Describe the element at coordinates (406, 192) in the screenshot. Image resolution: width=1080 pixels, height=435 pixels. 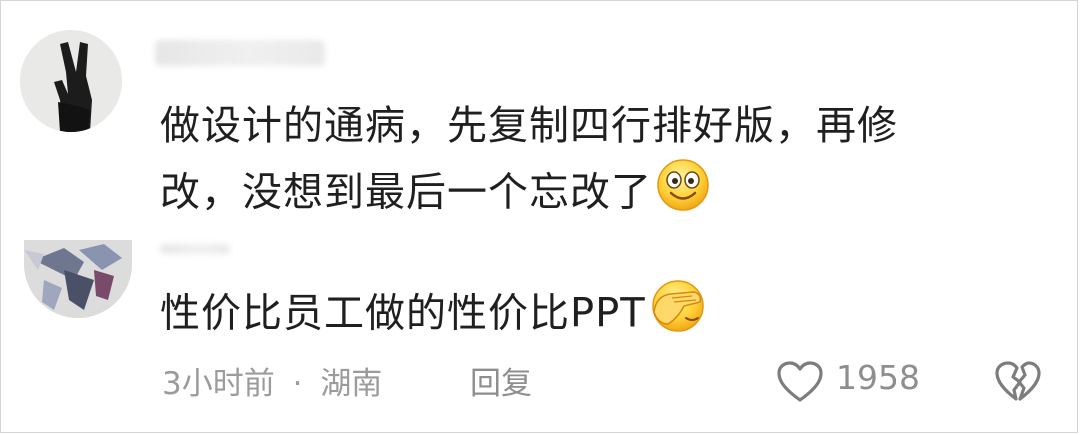
I see `comment-text-line-2-text: 改，没想到最后一个忘改了` at that location.